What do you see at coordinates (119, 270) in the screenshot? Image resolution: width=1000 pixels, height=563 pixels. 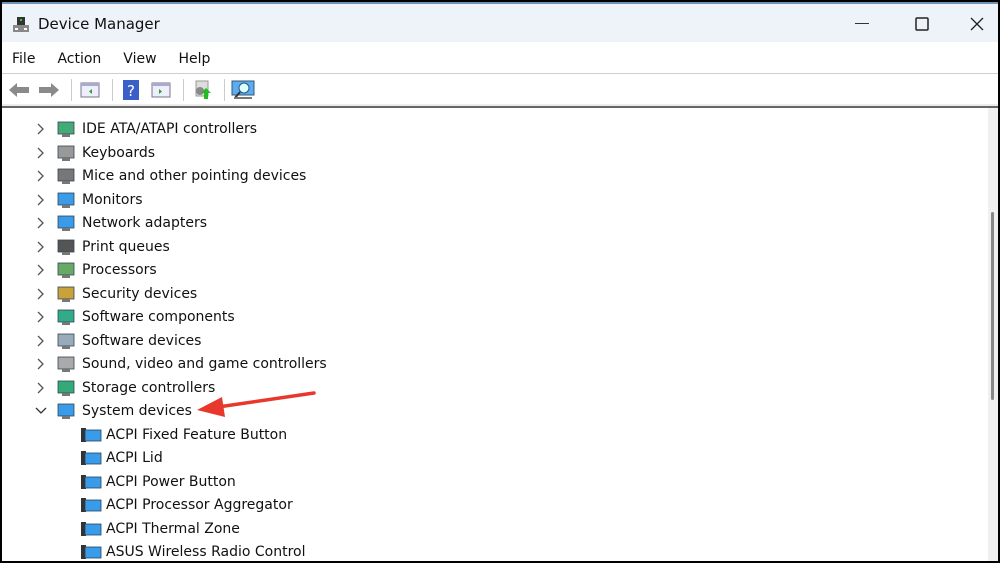 I see `tree-category-label: Processors` at bounding box center [119, 270].